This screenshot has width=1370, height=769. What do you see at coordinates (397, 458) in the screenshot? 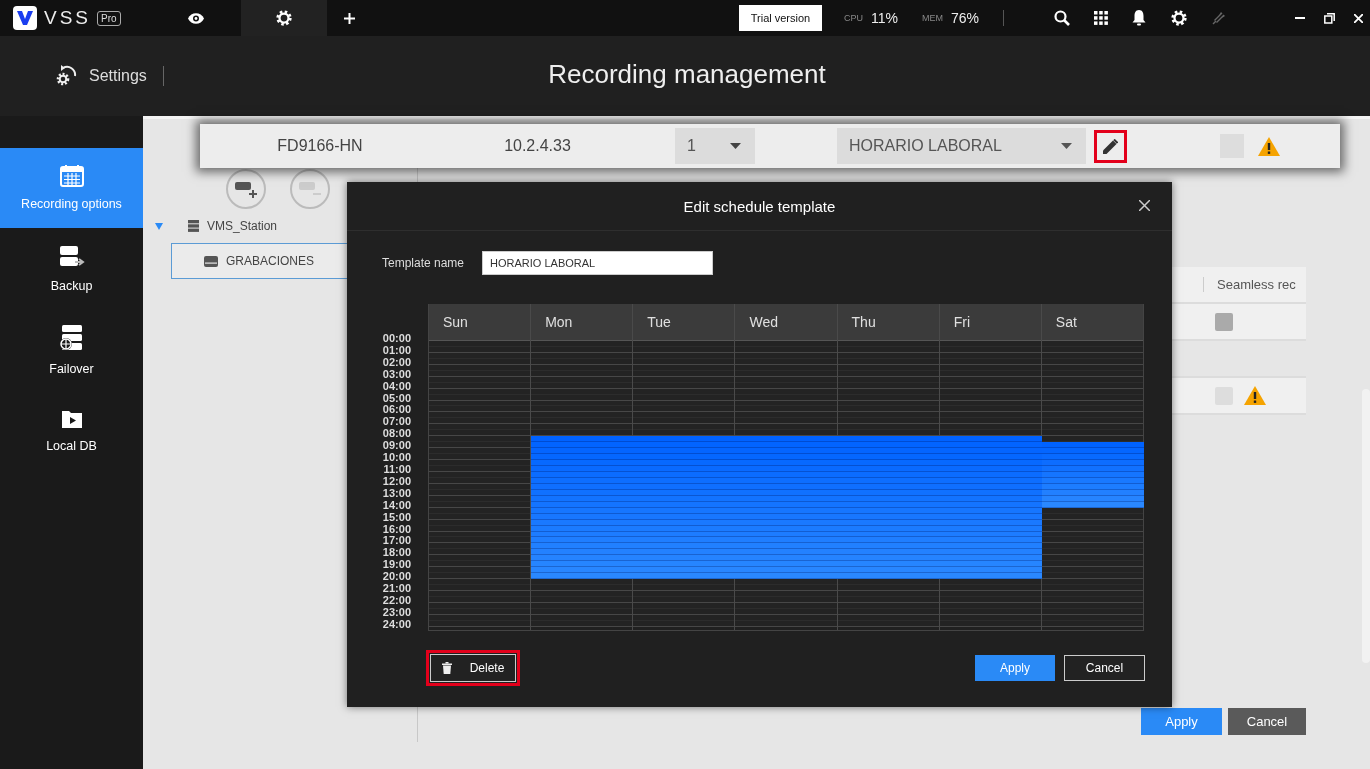
I see `hour-label: 10:00` at bounding box center [397, 458].